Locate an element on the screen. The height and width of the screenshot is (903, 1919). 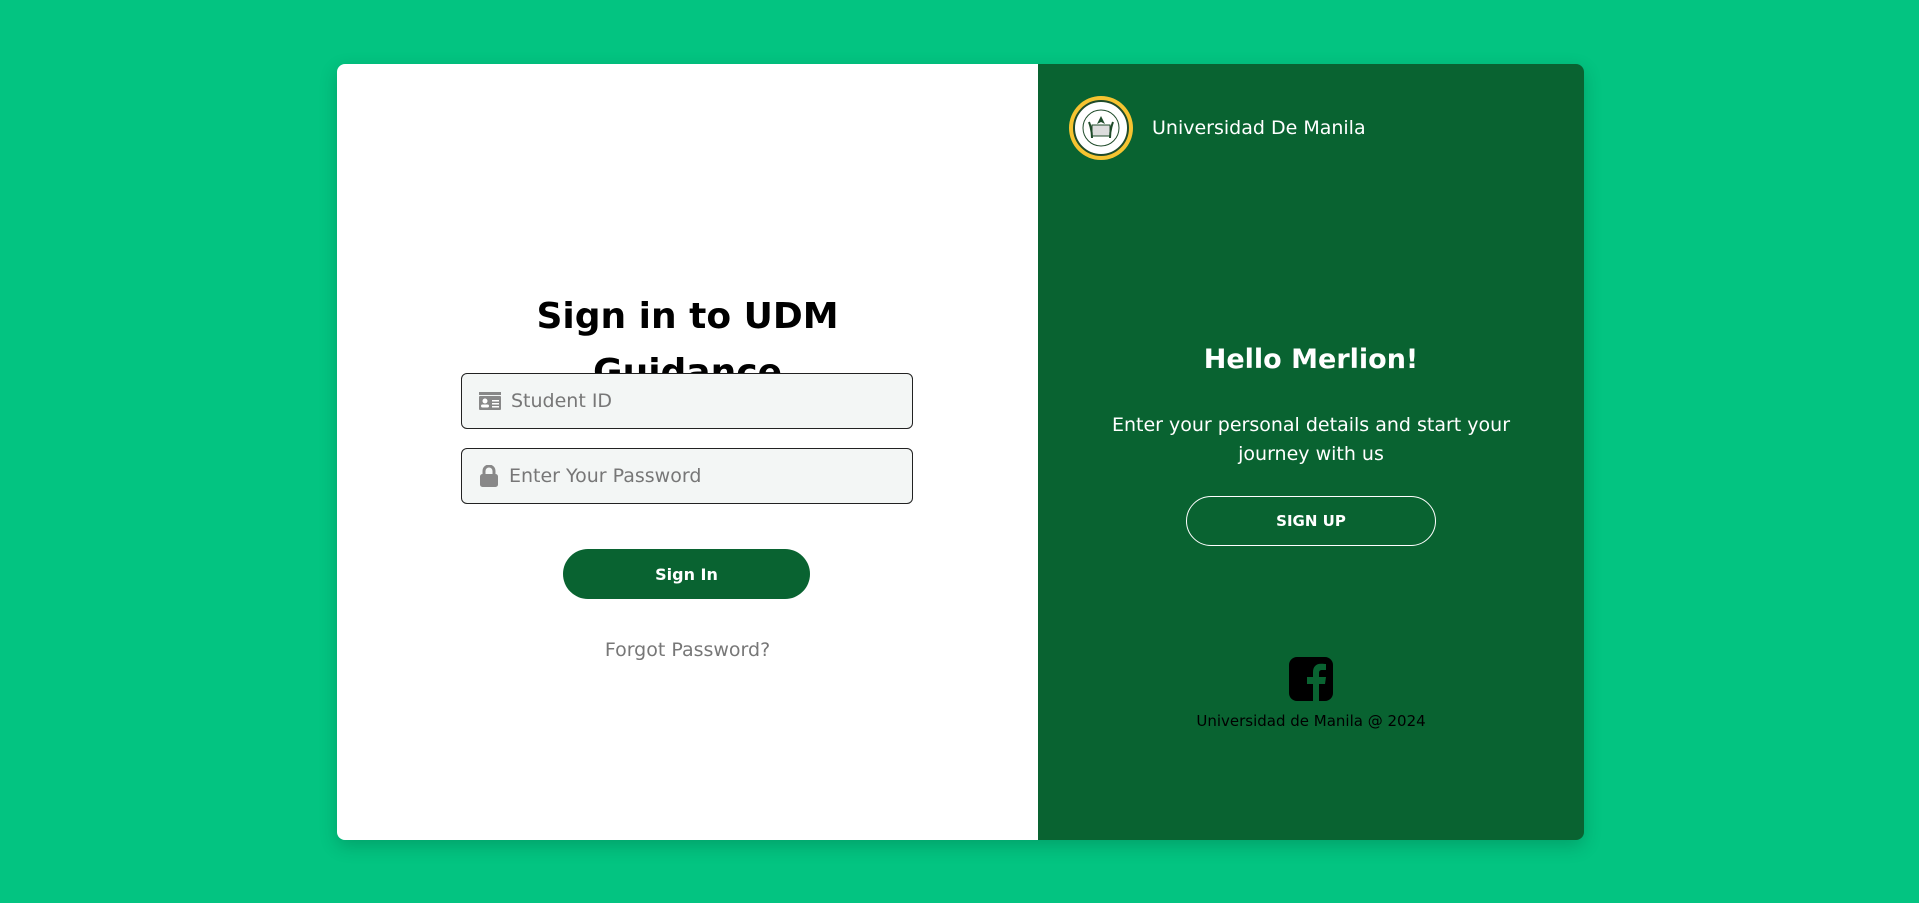
password-input is located at coordinates (699, 476).